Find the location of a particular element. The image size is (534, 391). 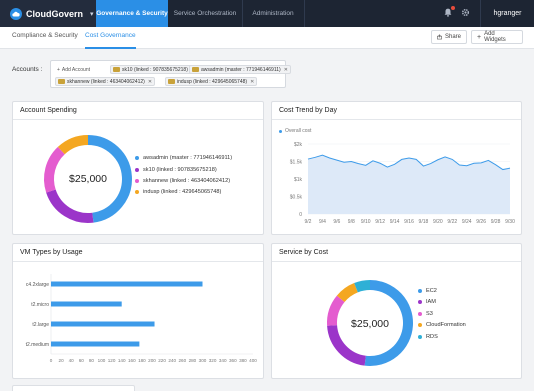

service-cost-donut-chart: $25,000 is located at coordinates (370, 323).